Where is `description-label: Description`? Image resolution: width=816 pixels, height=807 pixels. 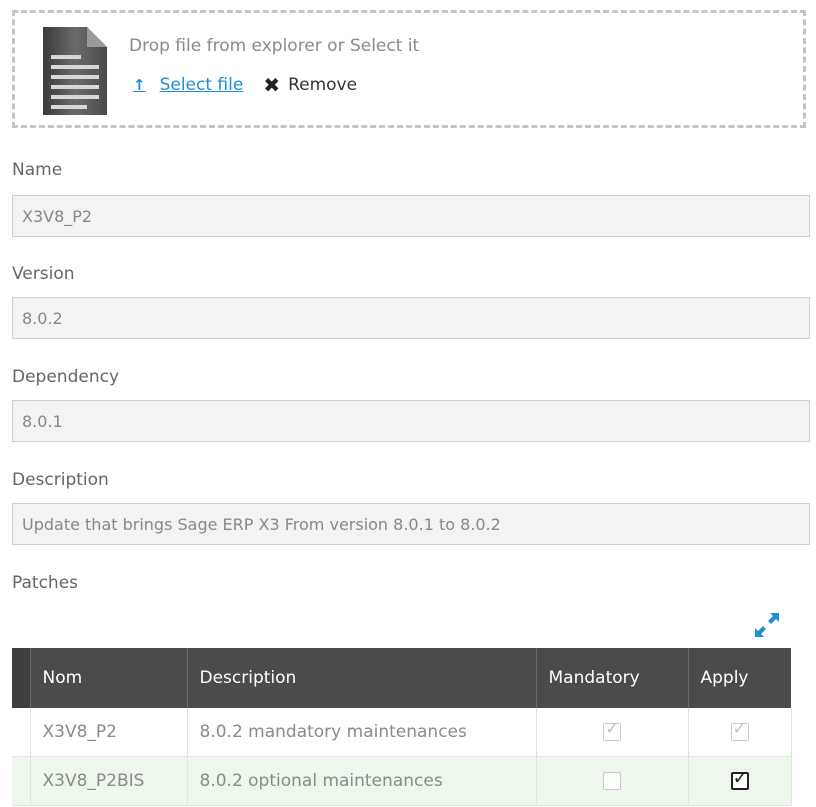 description-label: Description is located at coordinates (60, 480).